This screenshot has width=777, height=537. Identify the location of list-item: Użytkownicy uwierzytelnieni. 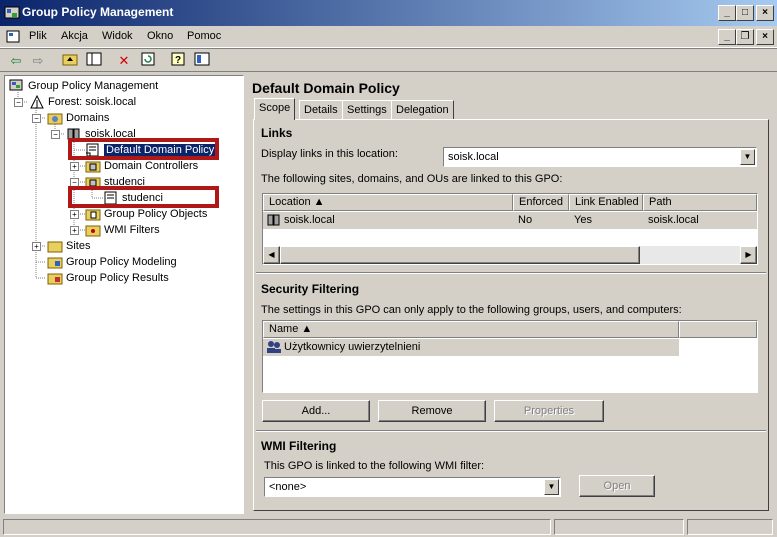
(471, 347).